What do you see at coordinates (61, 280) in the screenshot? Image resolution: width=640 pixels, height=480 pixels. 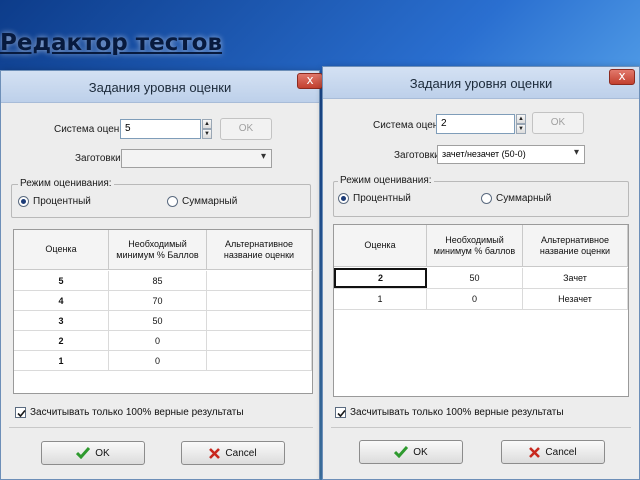 I see `grade-cell: 5` at bounding box center [61, 280].